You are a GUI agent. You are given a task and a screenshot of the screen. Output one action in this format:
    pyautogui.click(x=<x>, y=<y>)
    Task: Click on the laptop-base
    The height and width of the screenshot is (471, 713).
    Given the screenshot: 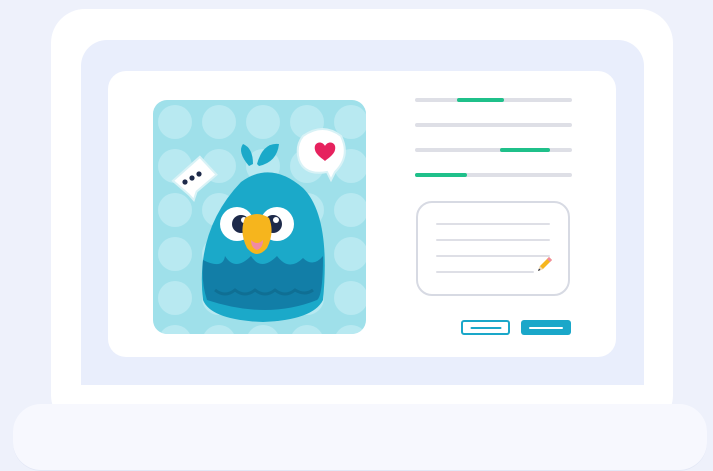 What is the action you would take?
    pyautogui.click(x=360, y=437)
    